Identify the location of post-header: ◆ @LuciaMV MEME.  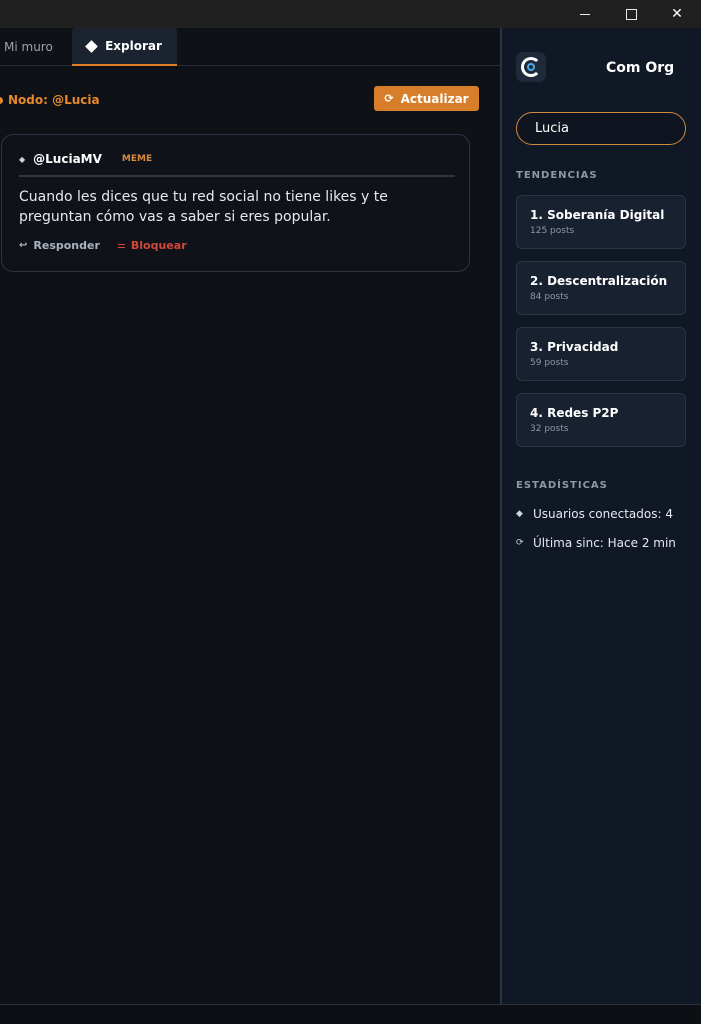
(85, 159).